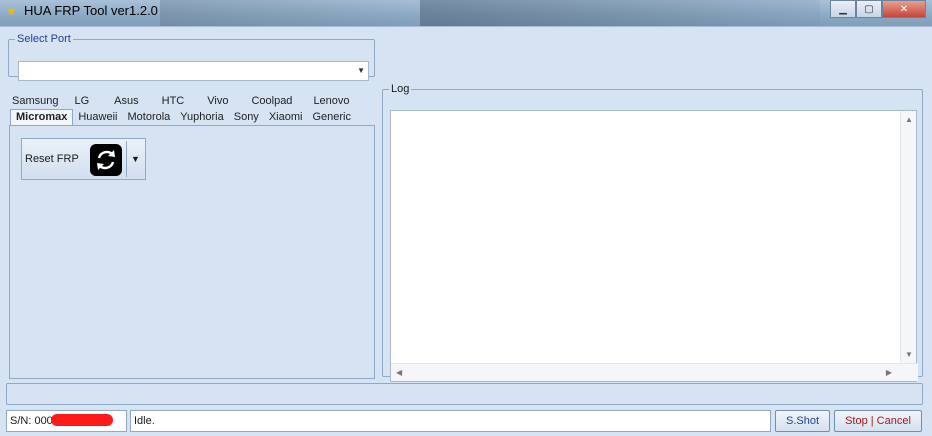 The height and width of the screenshot is (436, 932). I want to click on tab-row-1: Samsung LG Asus HTC Vivo Coolpad Lenovo, so click(182, 101).